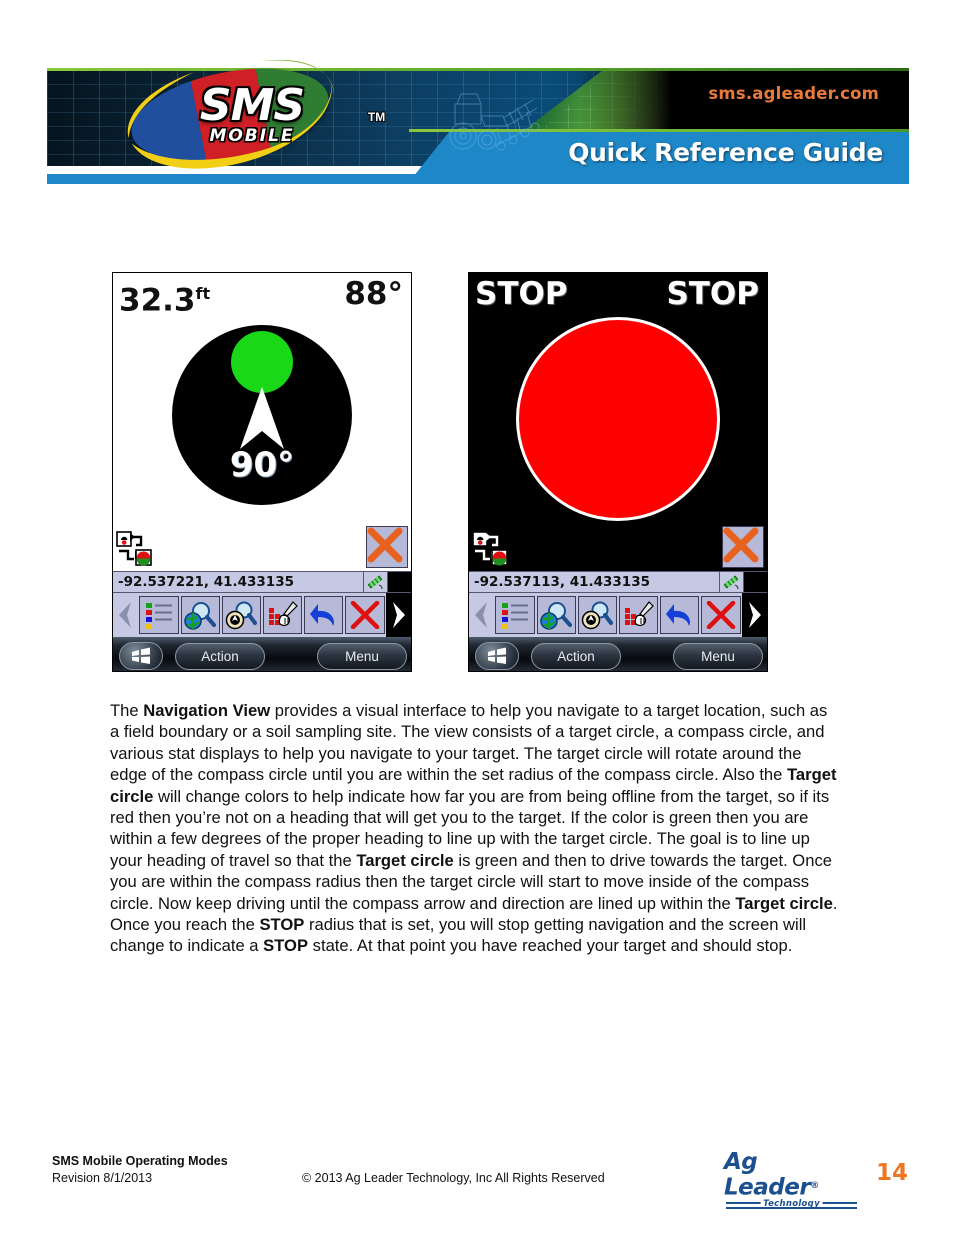  What do you see at coordinates (521, 294) in the screenshot?
I see `stop-readout-left: STOP` at bounding box center [521, 294].